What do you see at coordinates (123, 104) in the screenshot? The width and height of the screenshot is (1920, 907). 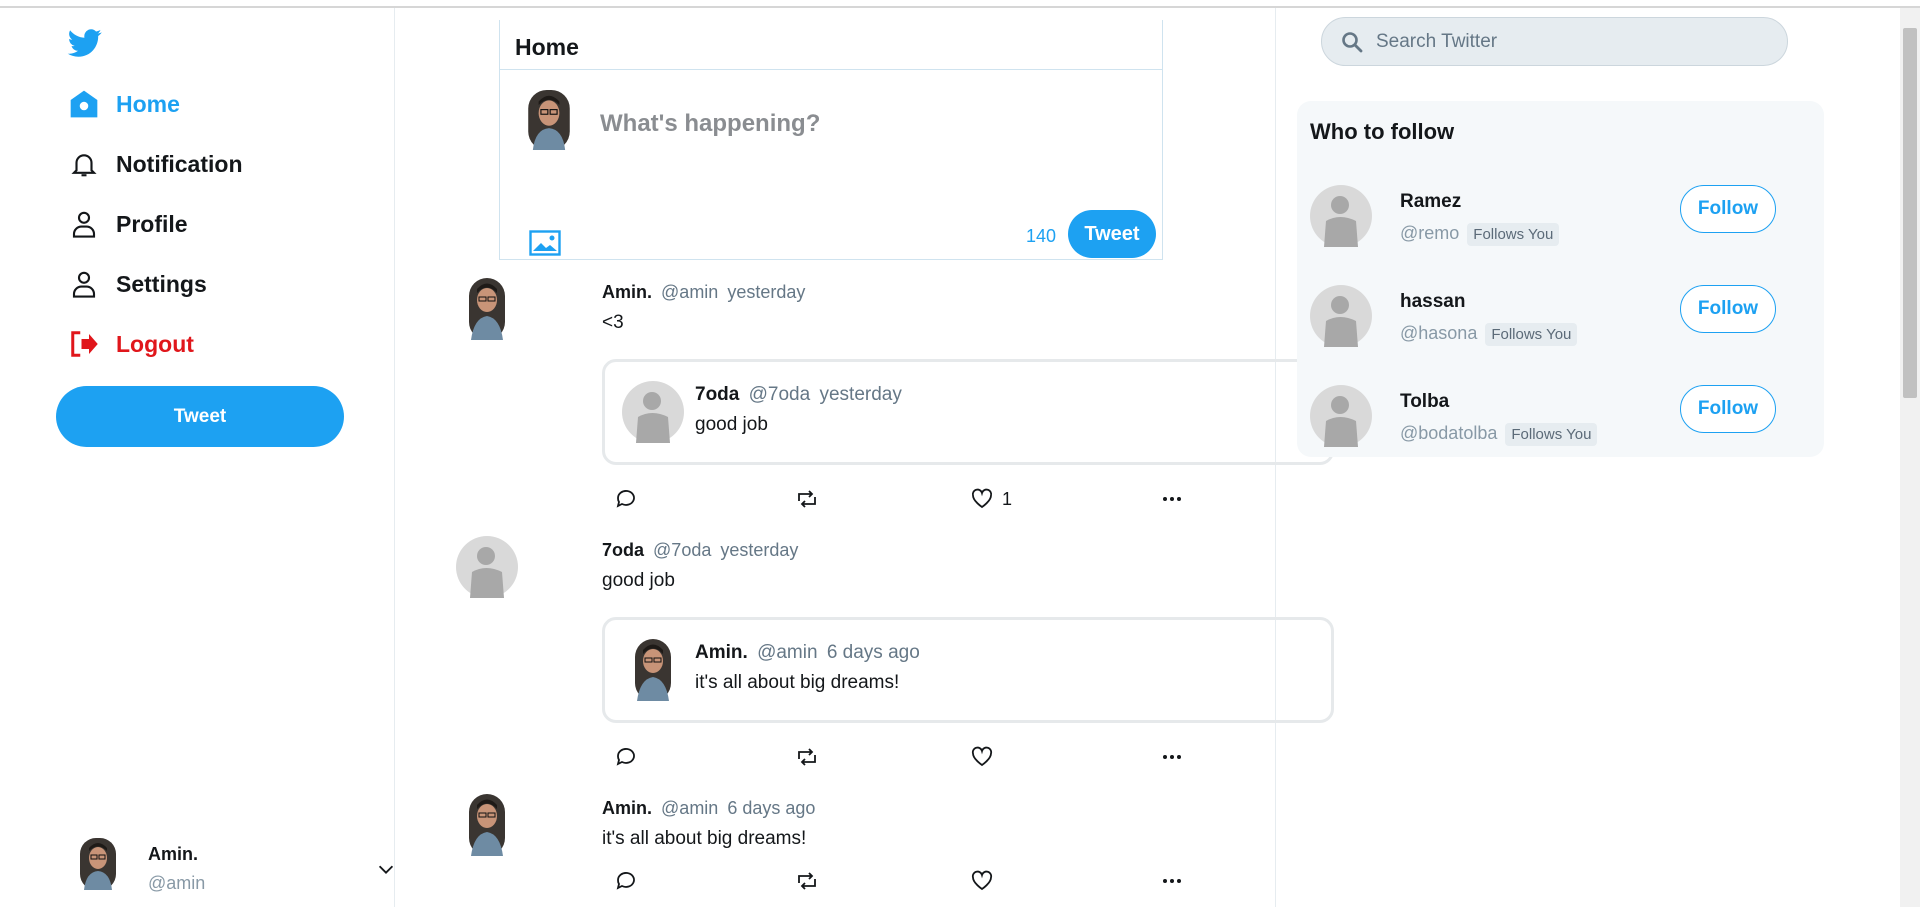 I see `nav-home: Home` at bounding box center [123, 104].